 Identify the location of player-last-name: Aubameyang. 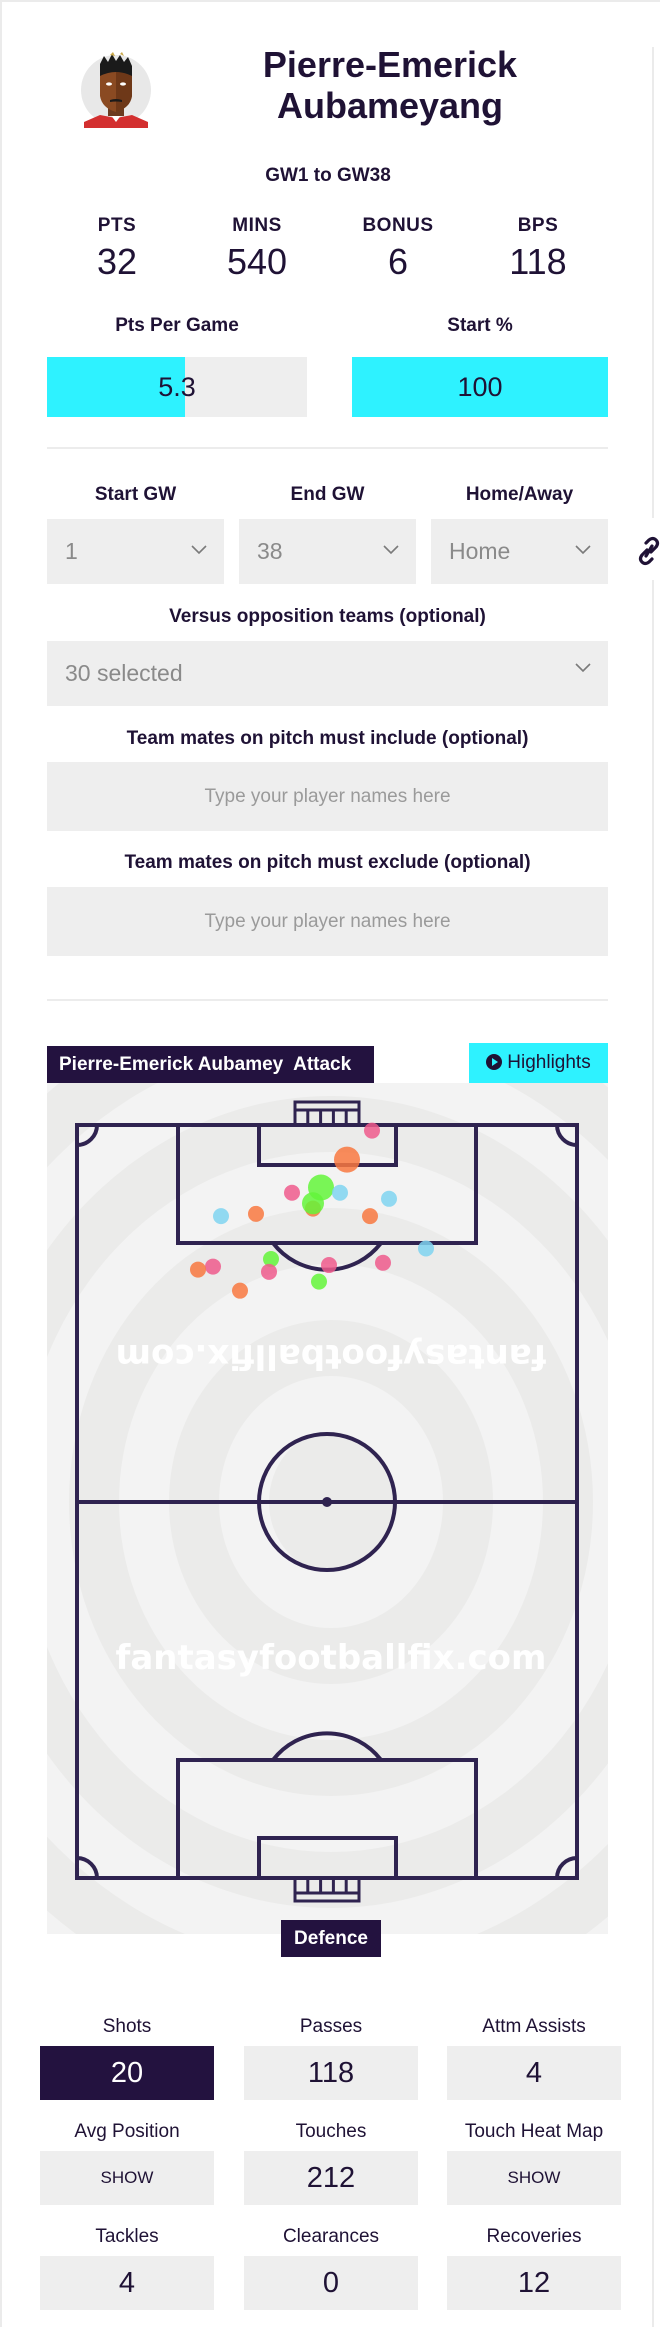
(390, 105).